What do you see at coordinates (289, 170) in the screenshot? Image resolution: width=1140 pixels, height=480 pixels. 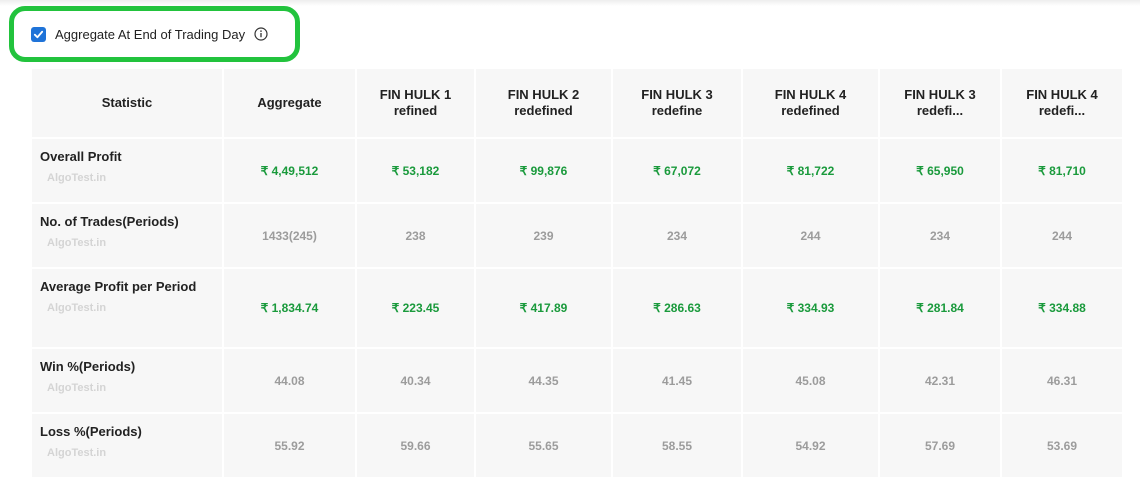 I see `table-cell: ₹ 4,49,512` at bounding box center [289, 170].